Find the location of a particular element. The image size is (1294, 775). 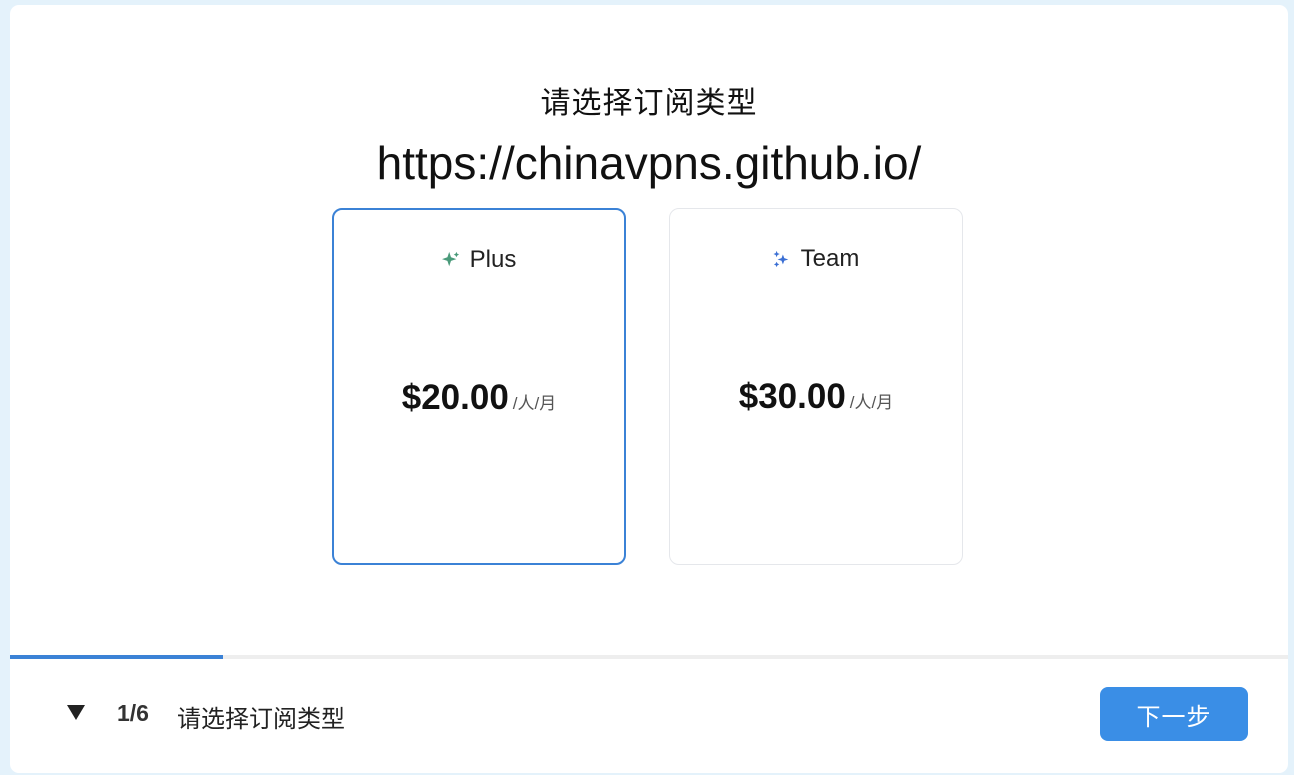

url-text: https://chinavpns.github.io/ is located at coordinates (649, 163).